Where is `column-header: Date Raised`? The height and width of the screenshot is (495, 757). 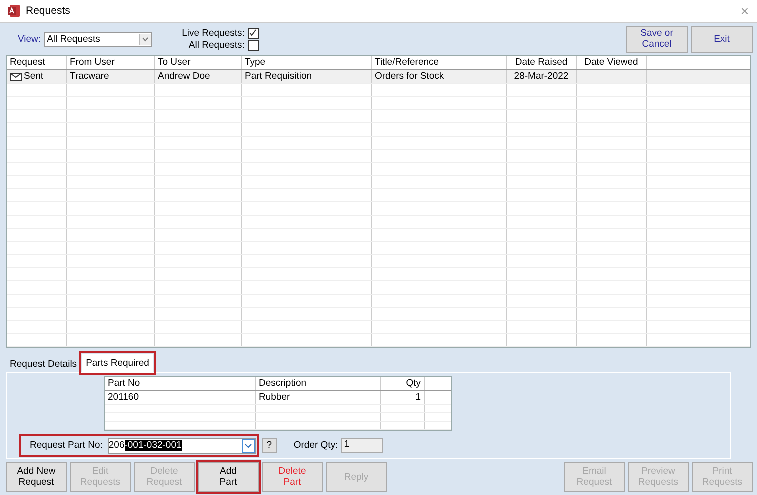
column-header: Date Raised is located at coordinates (542, 62).